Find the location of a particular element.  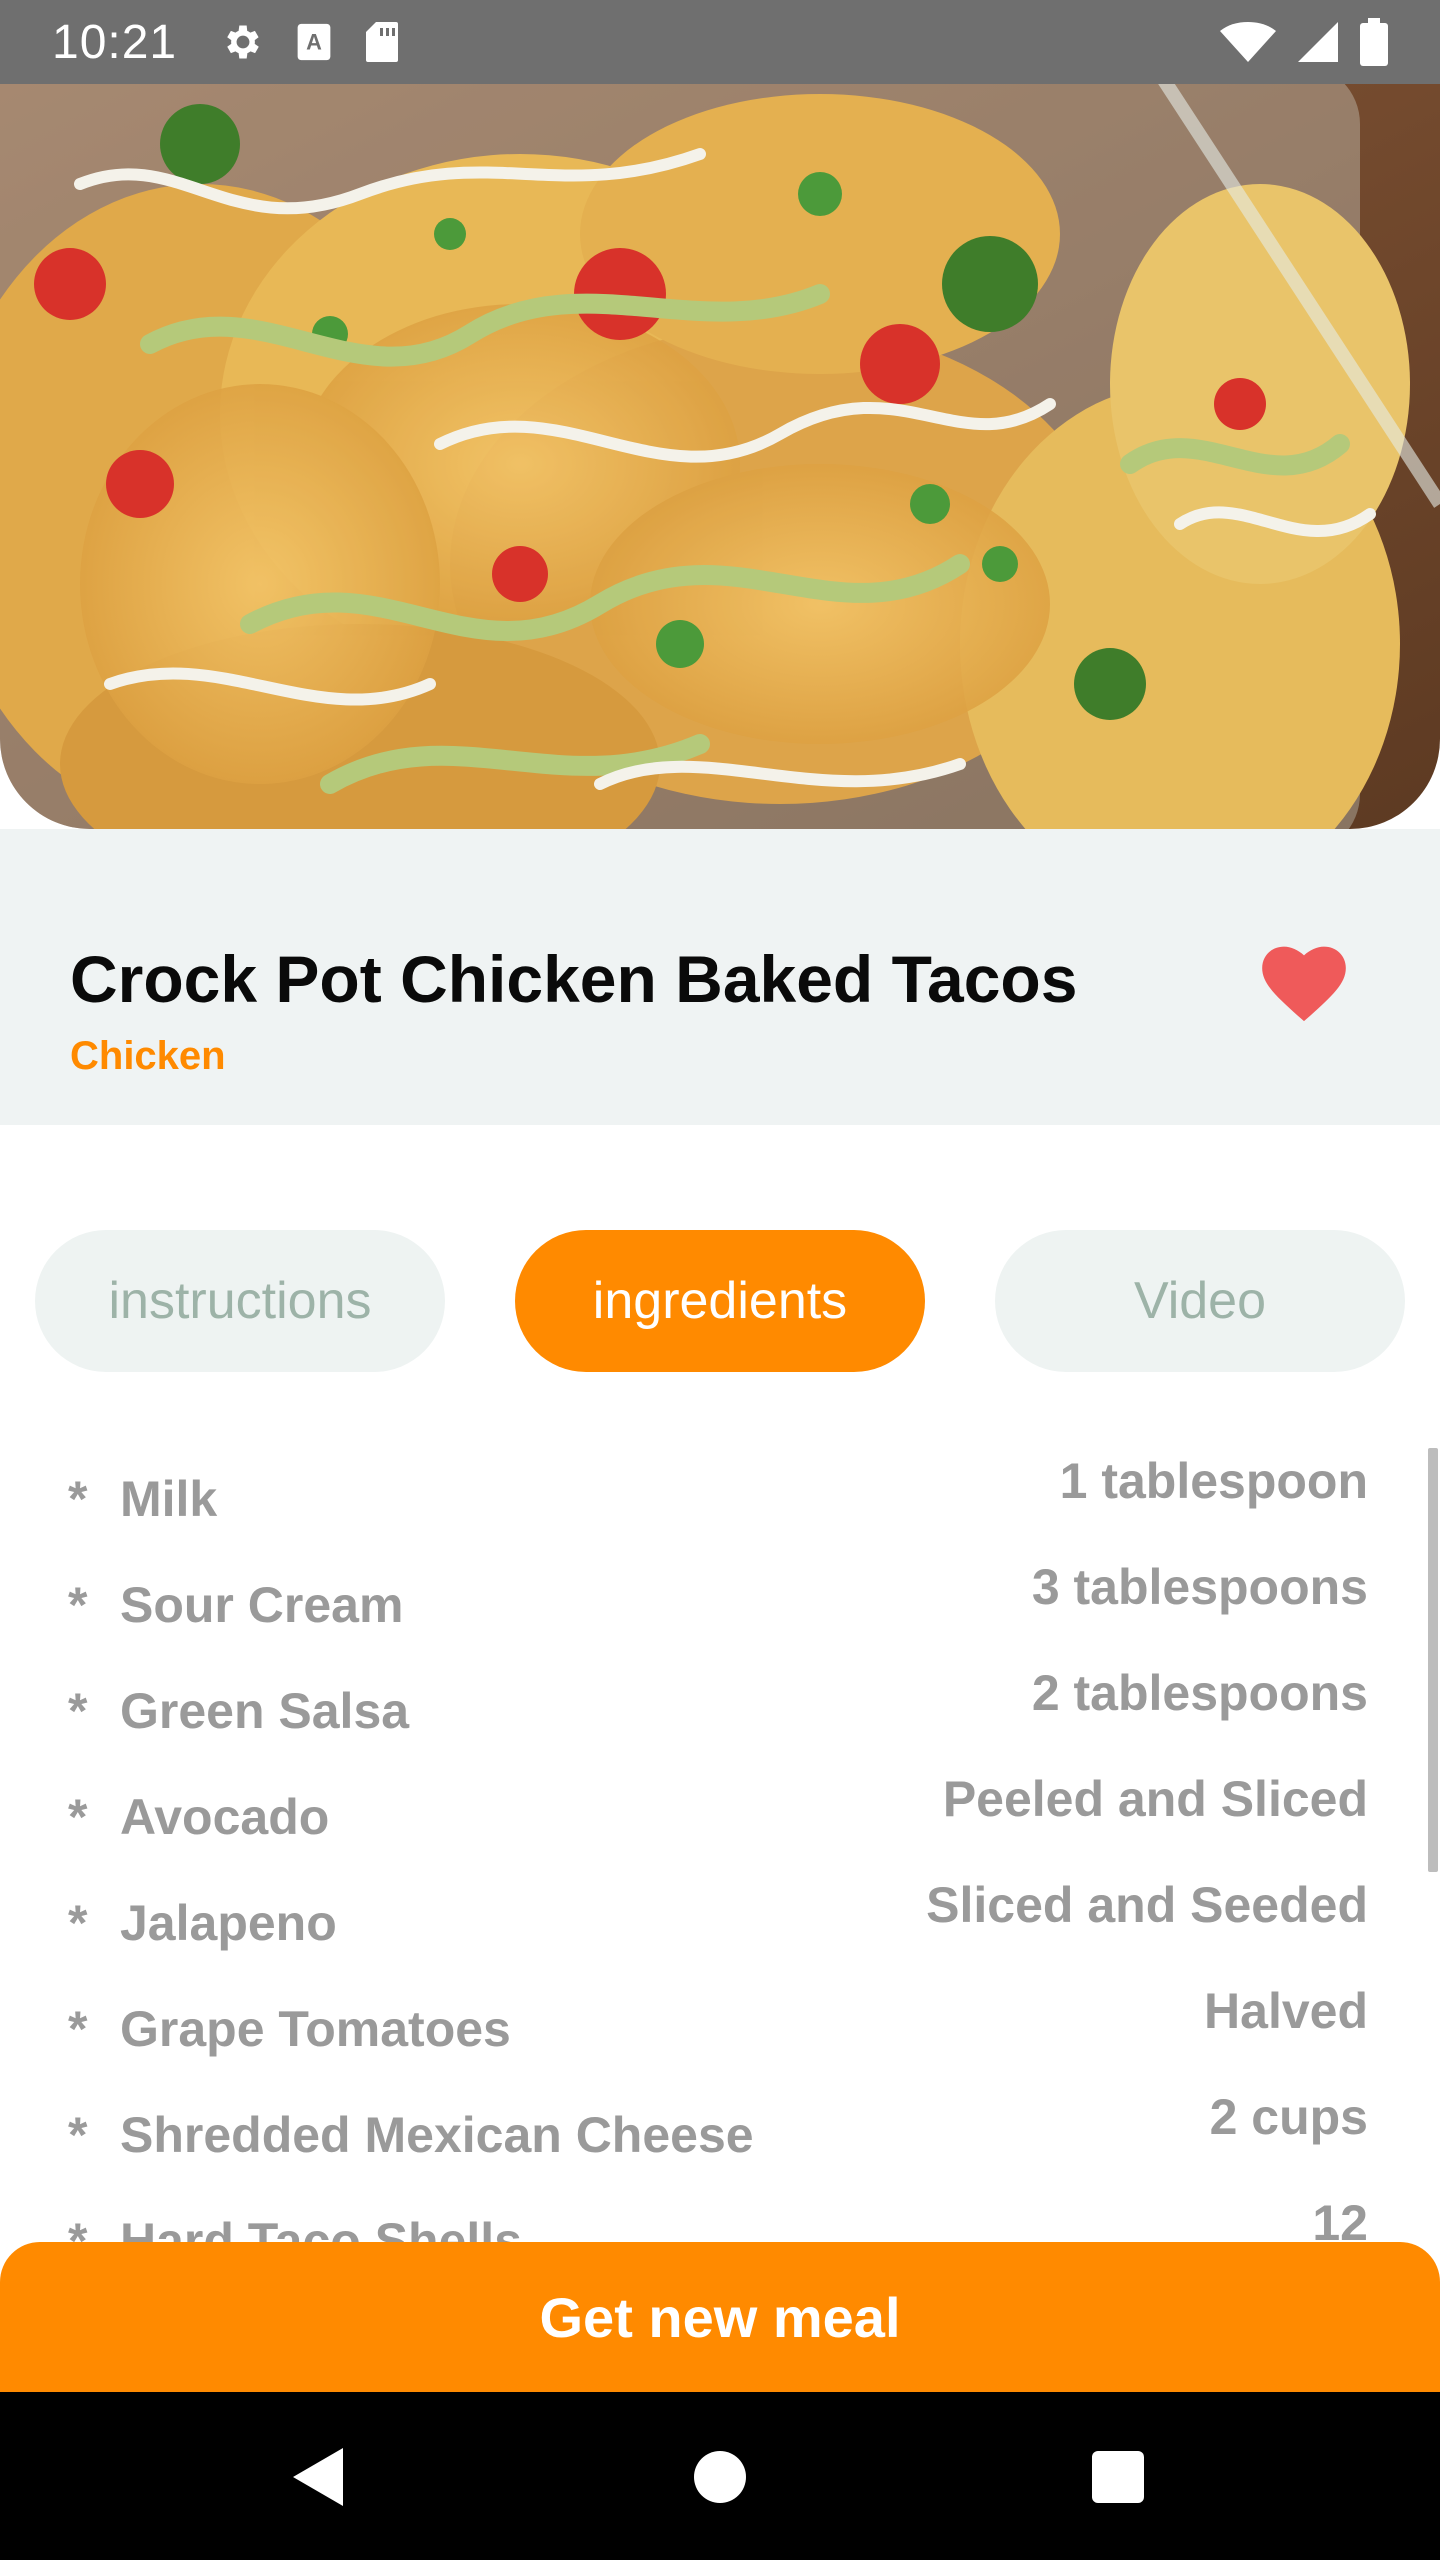

keyboard-a-icon: A is located at coordinates (314, 42).